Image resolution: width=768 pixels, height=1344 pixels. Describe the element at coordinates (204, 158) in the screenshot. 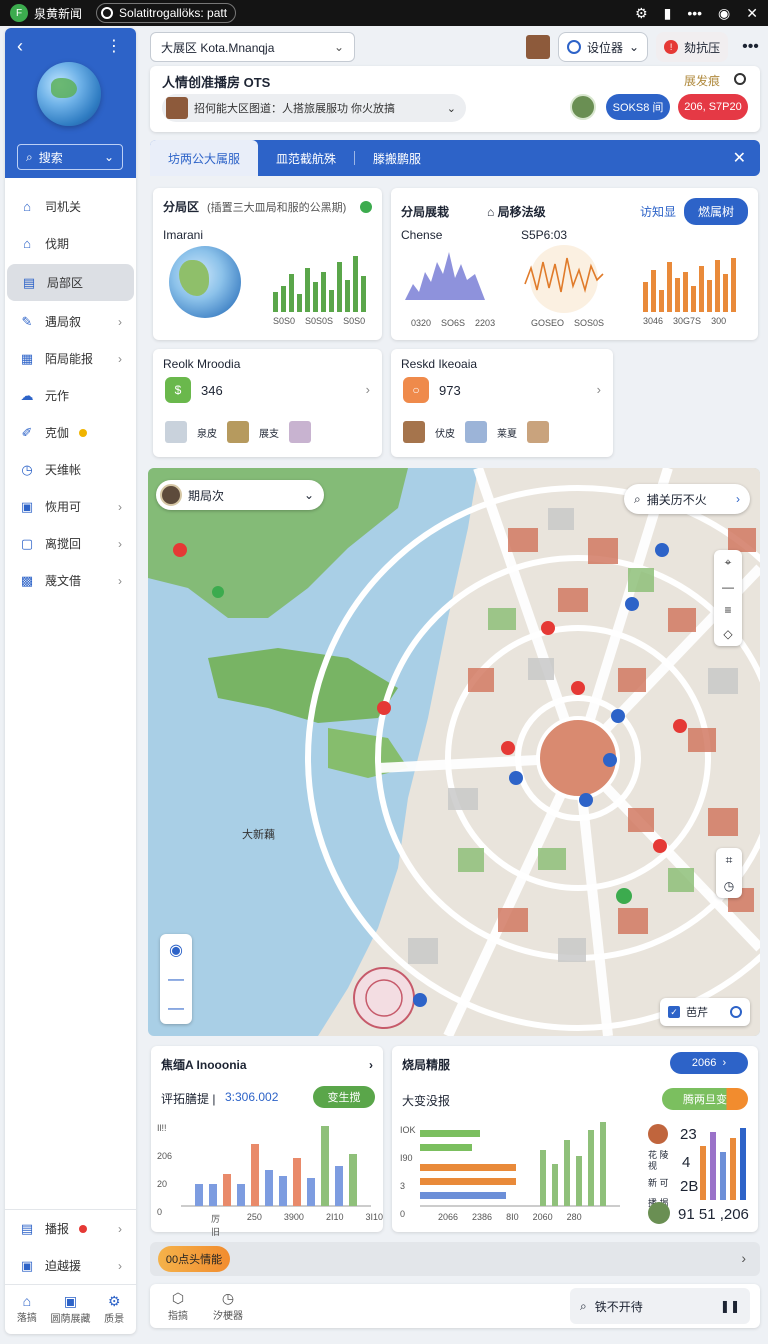

I see `tab-0: 坊两公大属服` at that location.